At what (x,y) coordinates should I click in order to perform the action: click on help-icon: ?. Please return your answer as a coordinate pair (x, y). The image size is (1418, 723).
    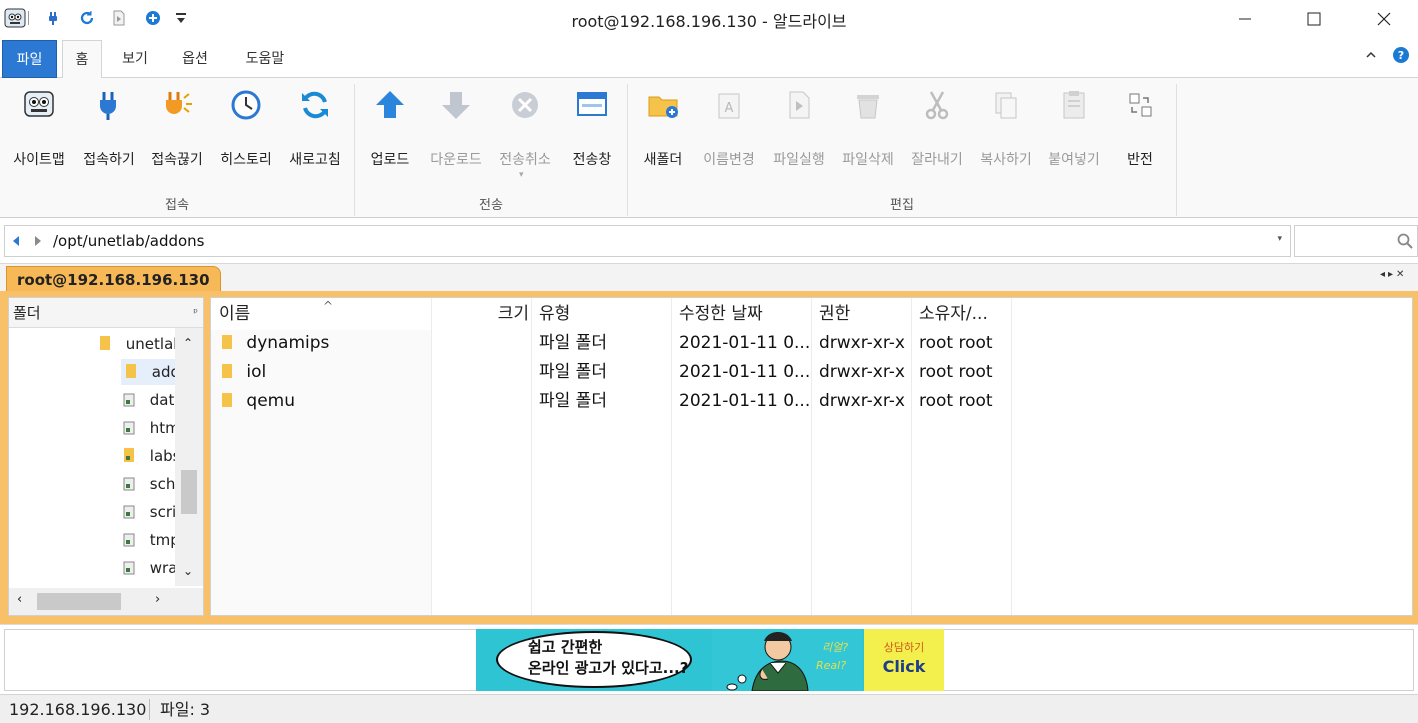
    Looking at the image, I should click on (1401, 55).